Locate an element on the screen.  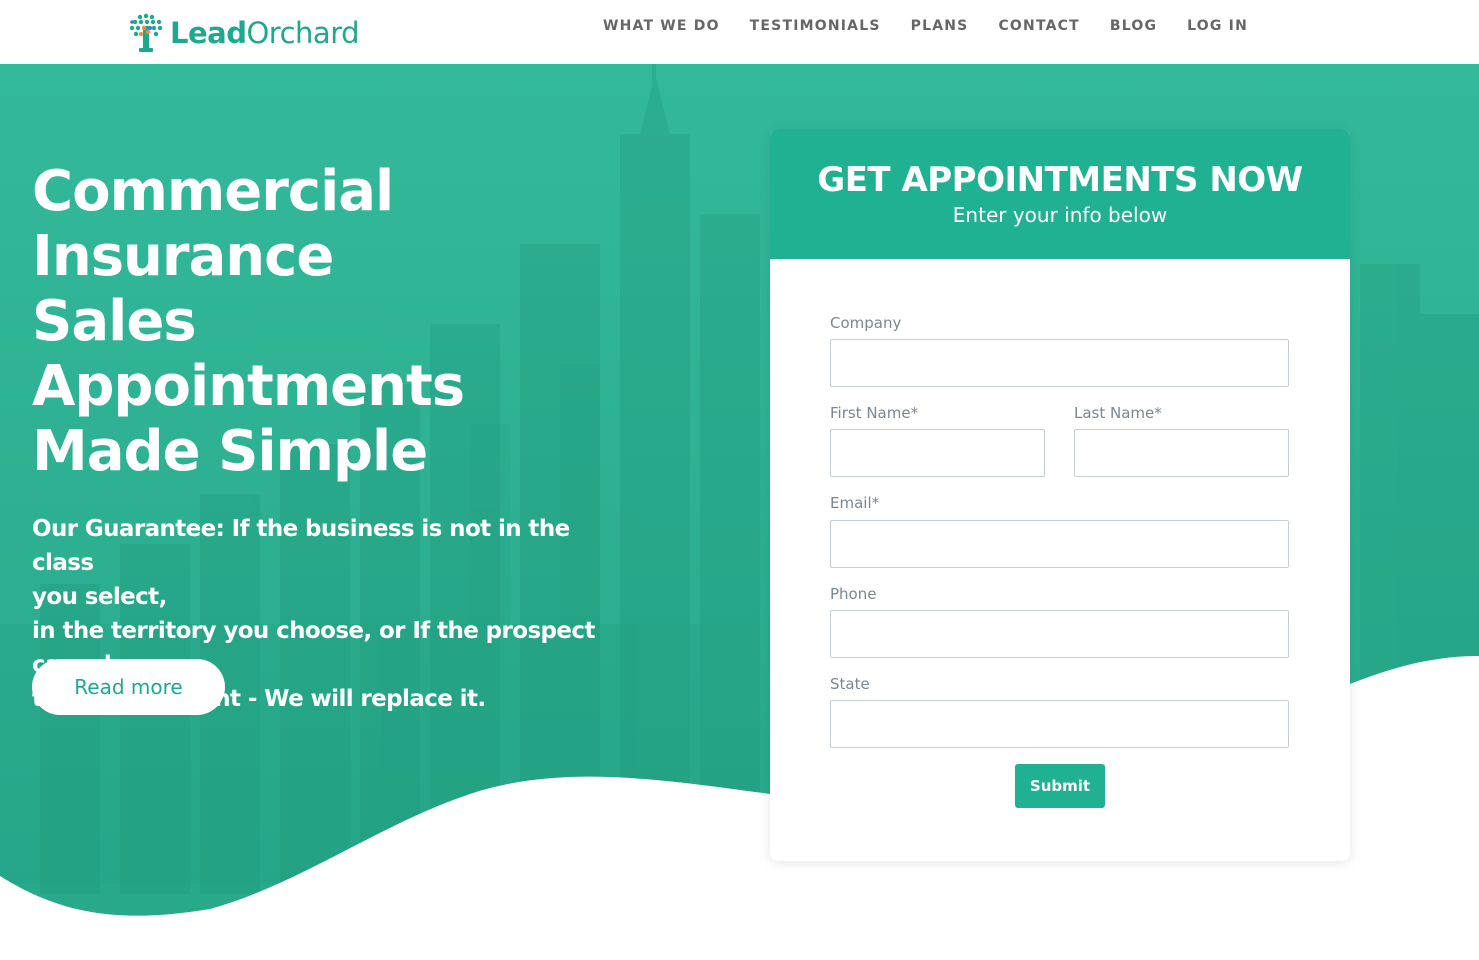
email-label: Email* is located at coordinates (855, 503).